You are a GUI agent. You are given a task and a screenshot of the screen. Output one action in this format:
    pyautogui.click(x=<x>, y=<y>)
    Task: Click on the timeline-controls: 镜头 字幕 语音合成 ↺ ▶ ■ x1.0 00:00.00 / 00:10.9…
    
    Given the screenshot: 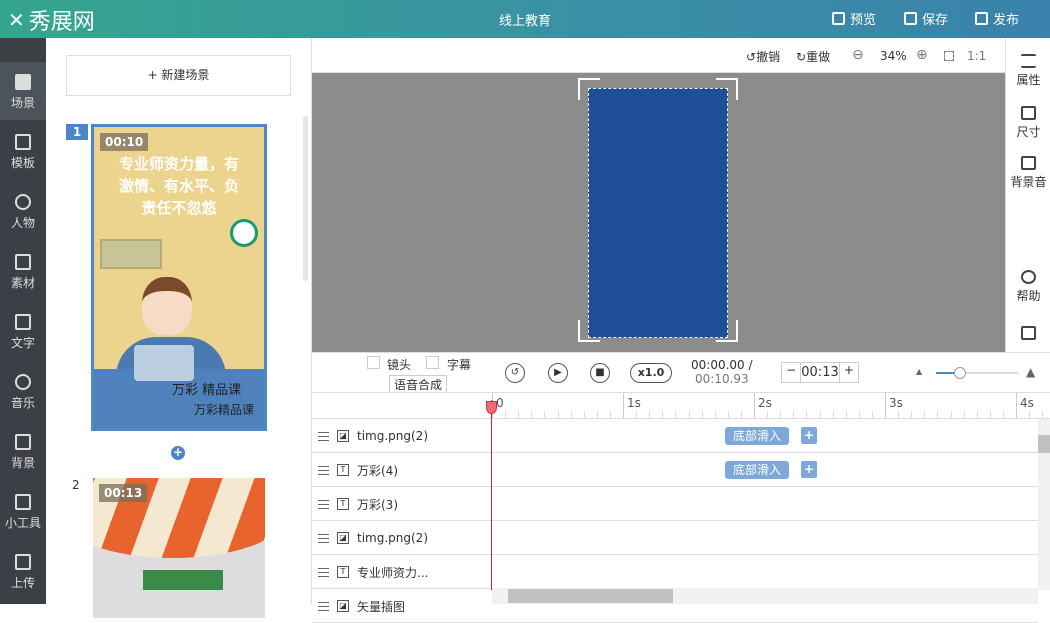 What is the action you would take?
    pyautogui.click(x=681, y=373)
    